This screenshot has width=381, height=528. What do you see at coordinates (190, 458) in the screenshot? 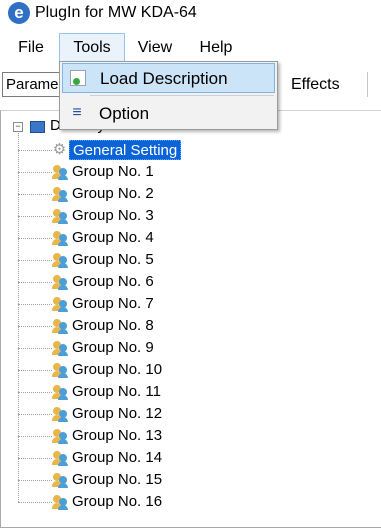
I see `tree-item-group: Group No. 14` at bounding box center [190, 458].